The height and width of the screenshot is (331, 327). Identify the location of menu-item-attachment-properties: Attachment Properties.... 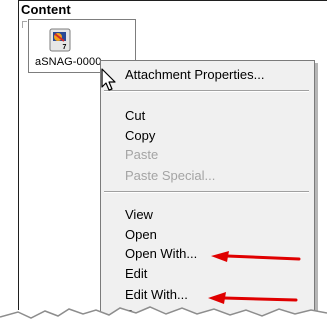
(194, 74).